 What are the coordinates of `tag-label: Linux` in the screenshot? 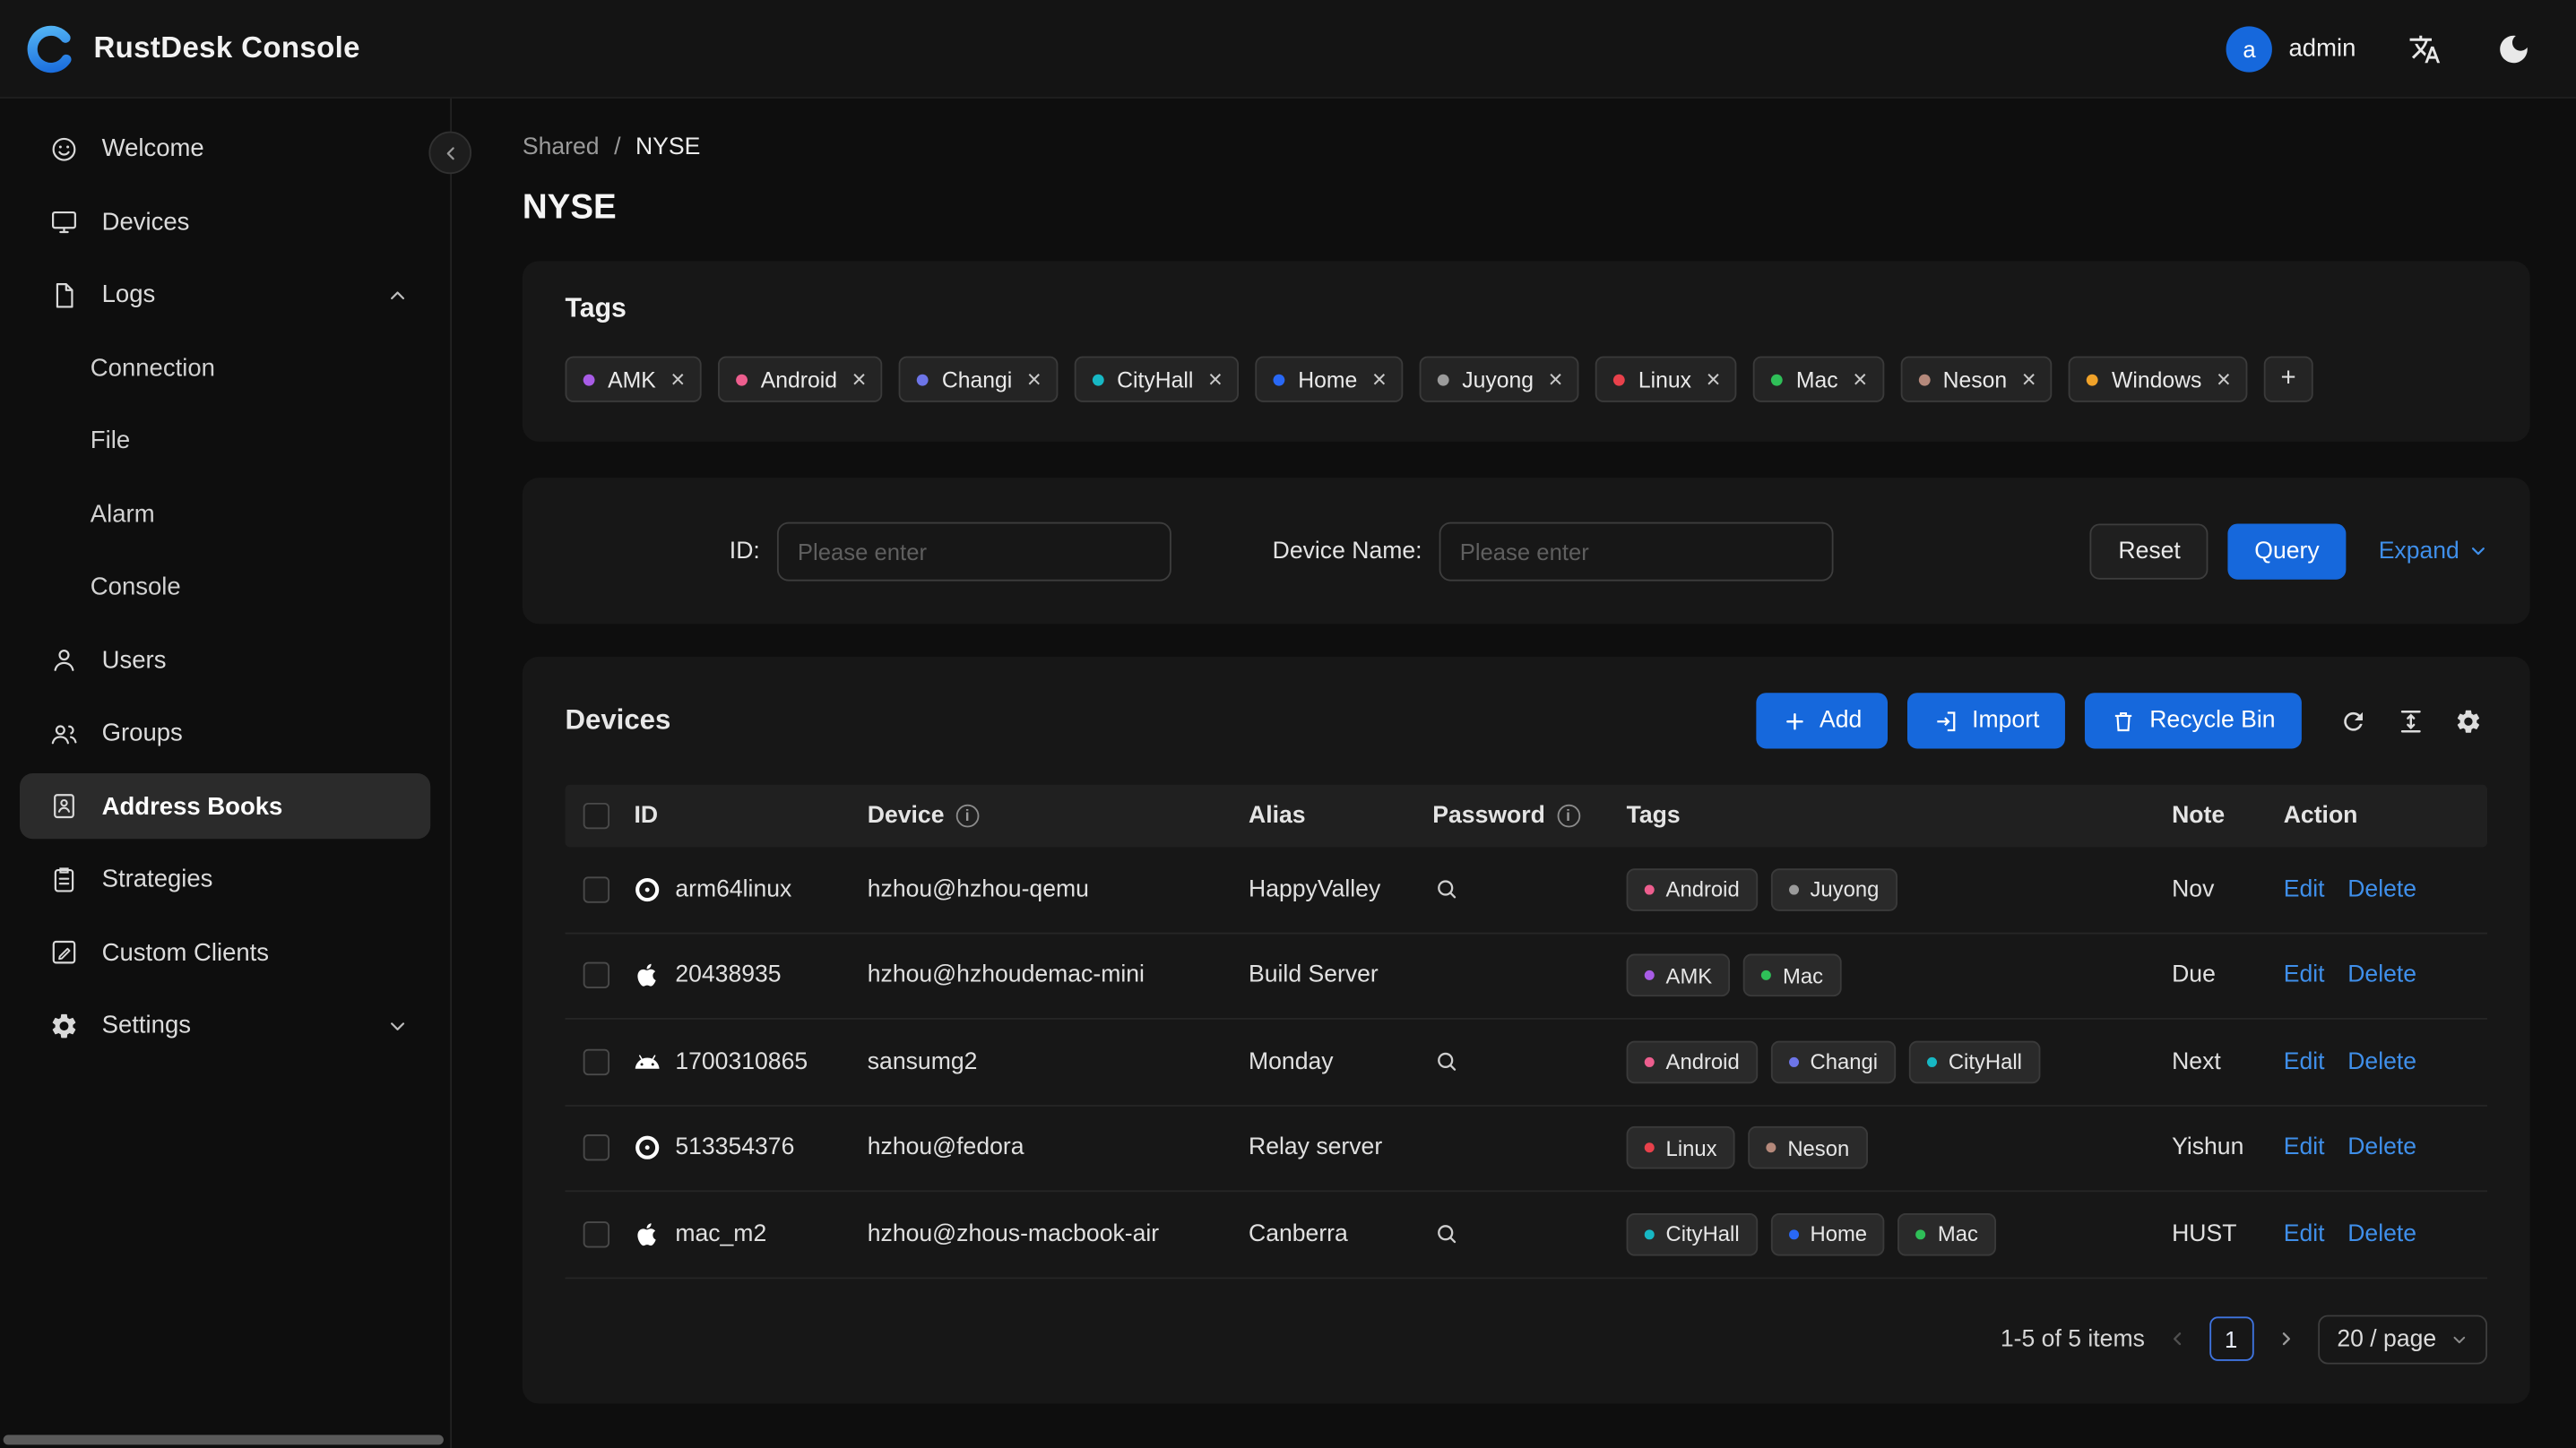 It's located at (1665, 379).